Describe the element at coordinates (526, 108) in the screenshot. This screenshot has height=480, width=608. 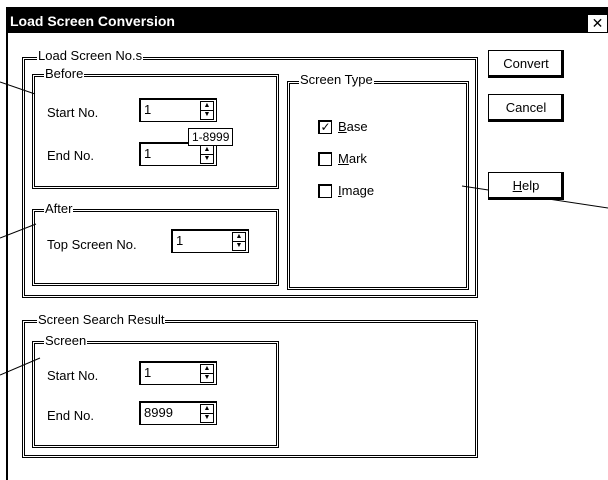
I see `cancel-button: Cancel` at that location.